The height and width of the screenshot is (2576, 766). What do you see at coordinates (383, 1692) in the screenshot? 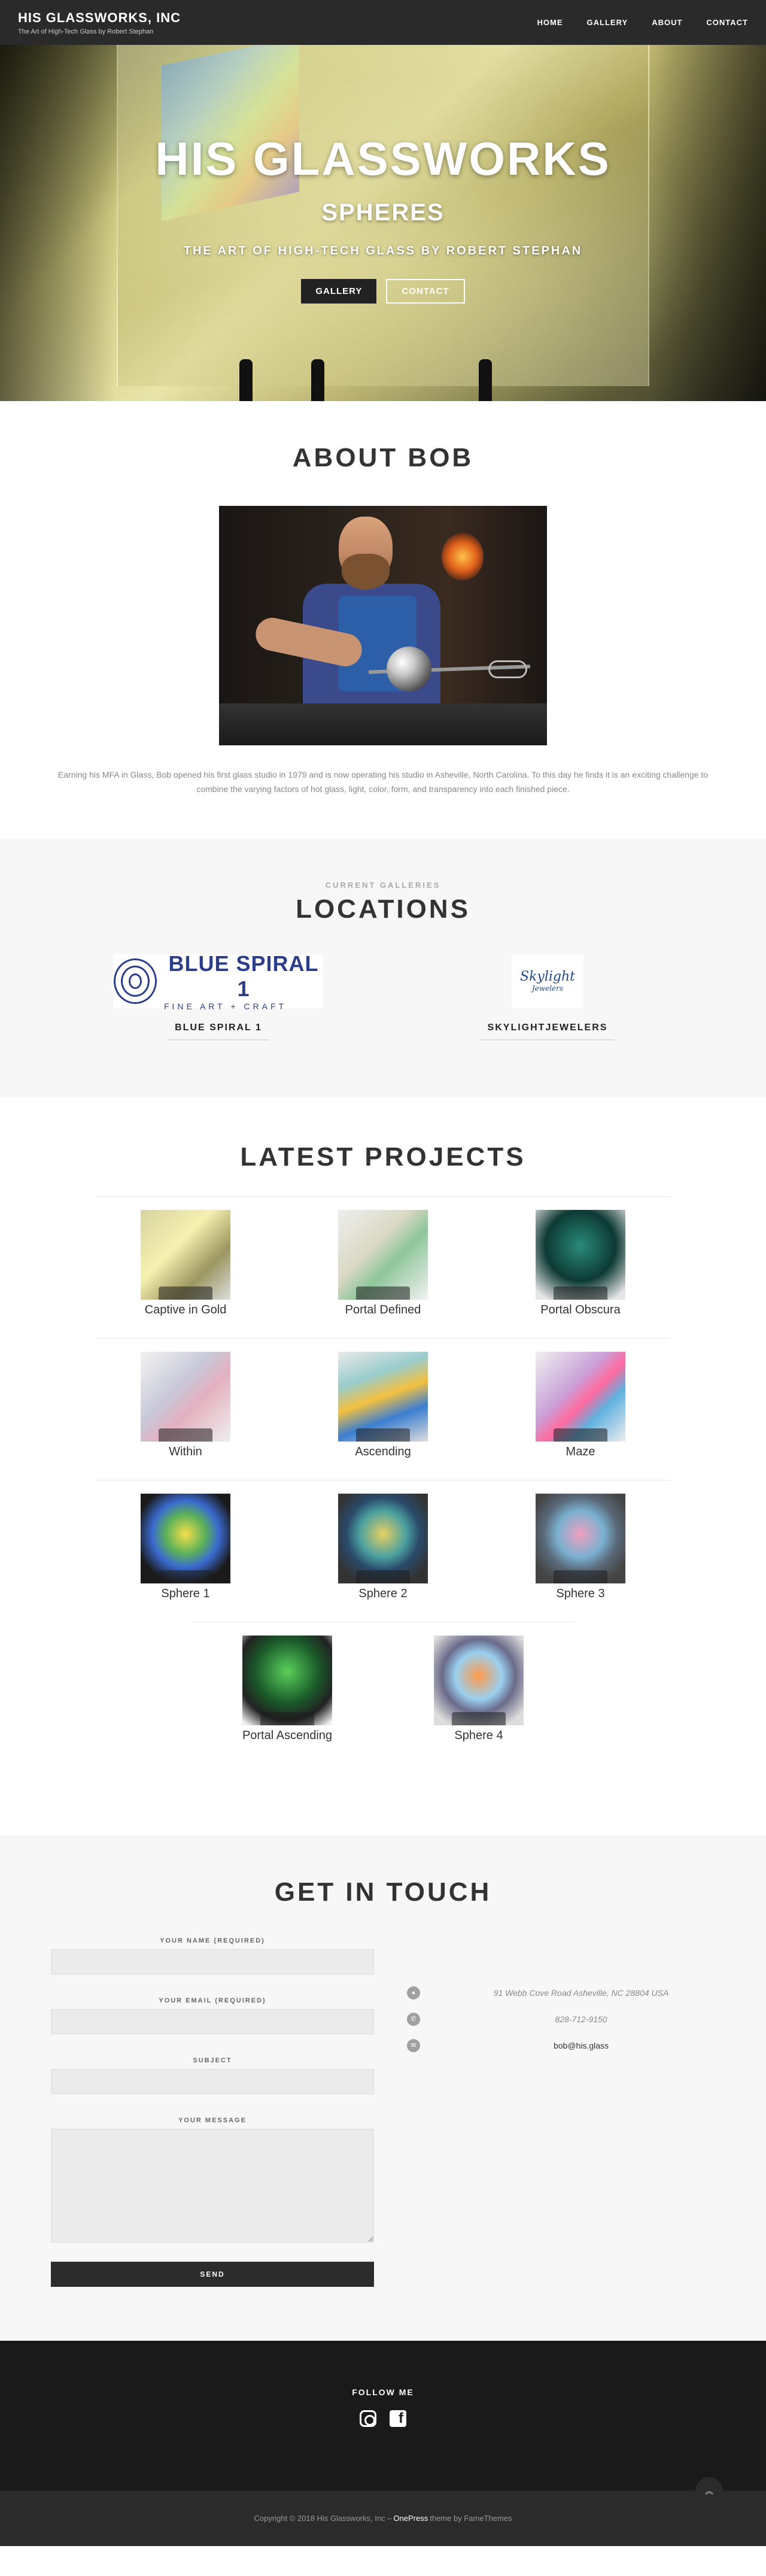
I see `project-row: Portal Ascending Sphere 4` at bounding box center [383, 1692].